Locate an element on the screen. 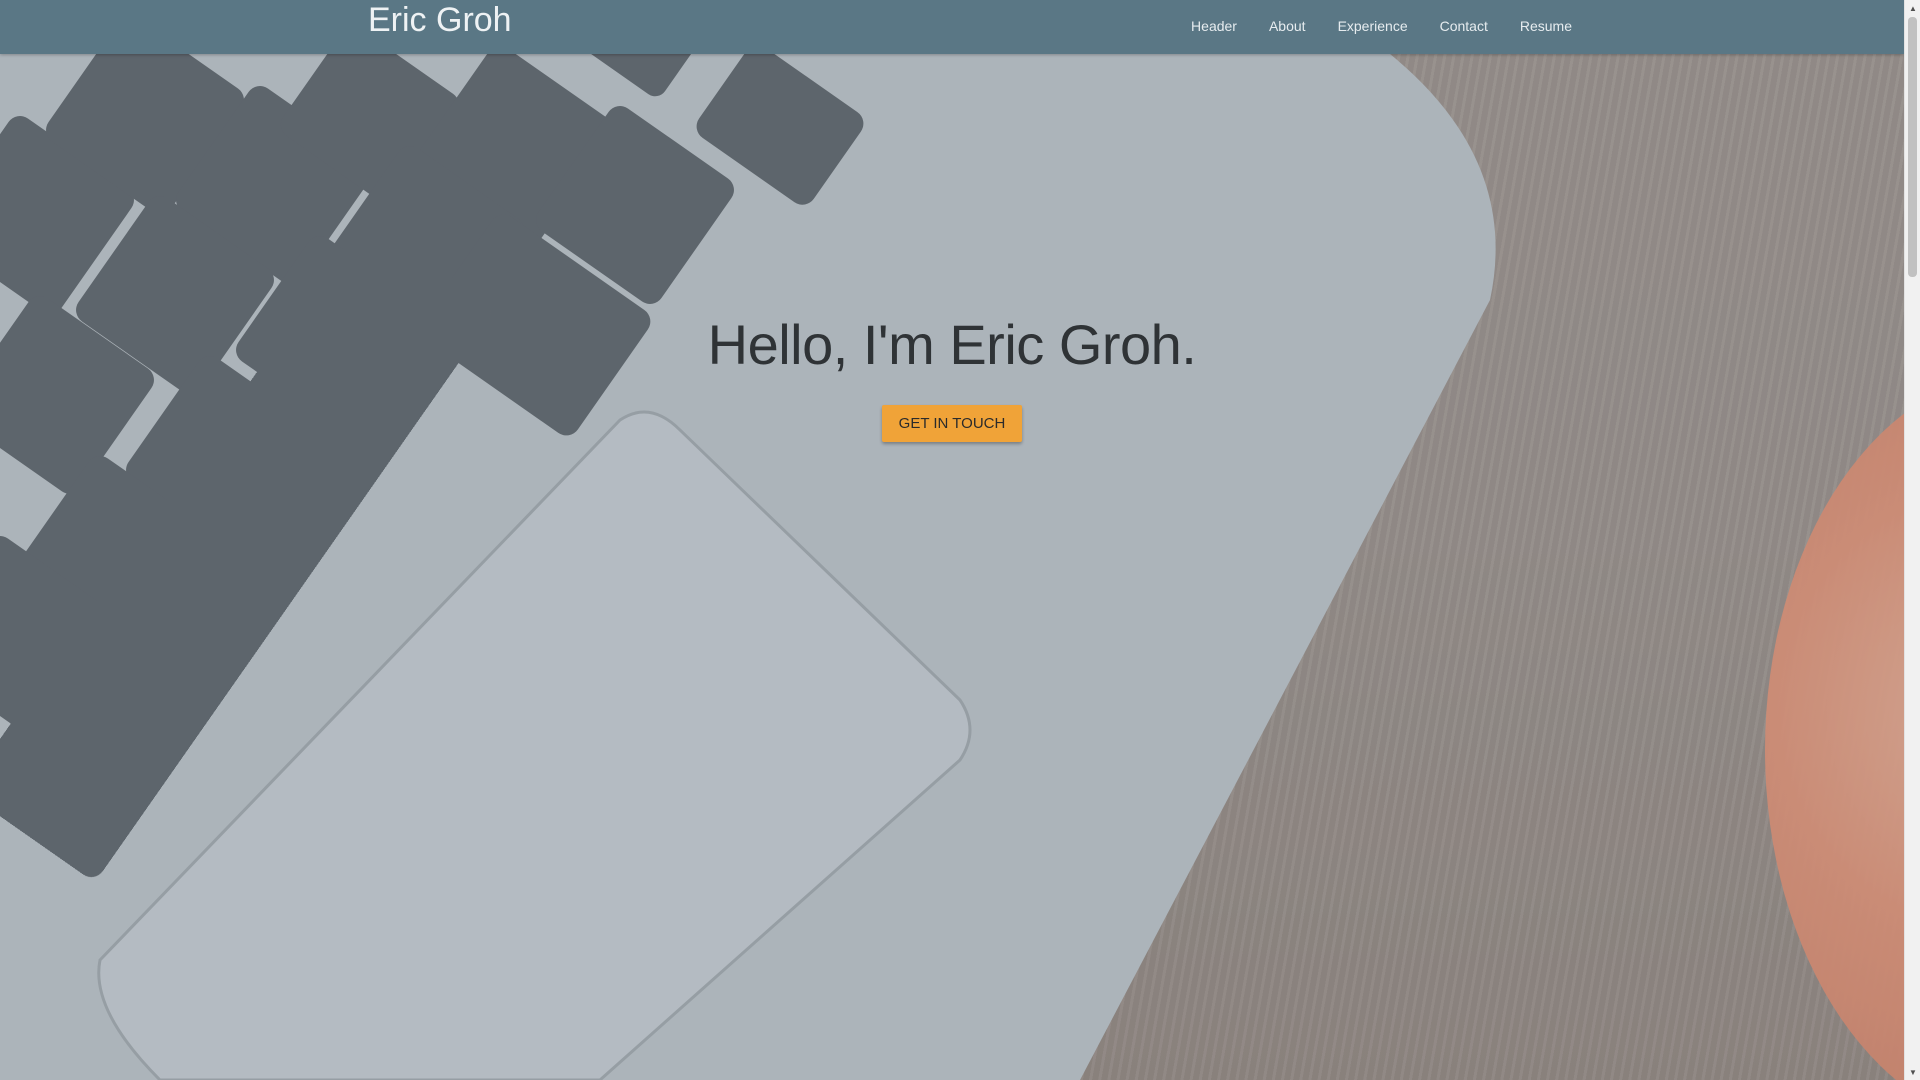  vertical-scrollbar: ▲ ▼ is located at coordinates (1912, 540).